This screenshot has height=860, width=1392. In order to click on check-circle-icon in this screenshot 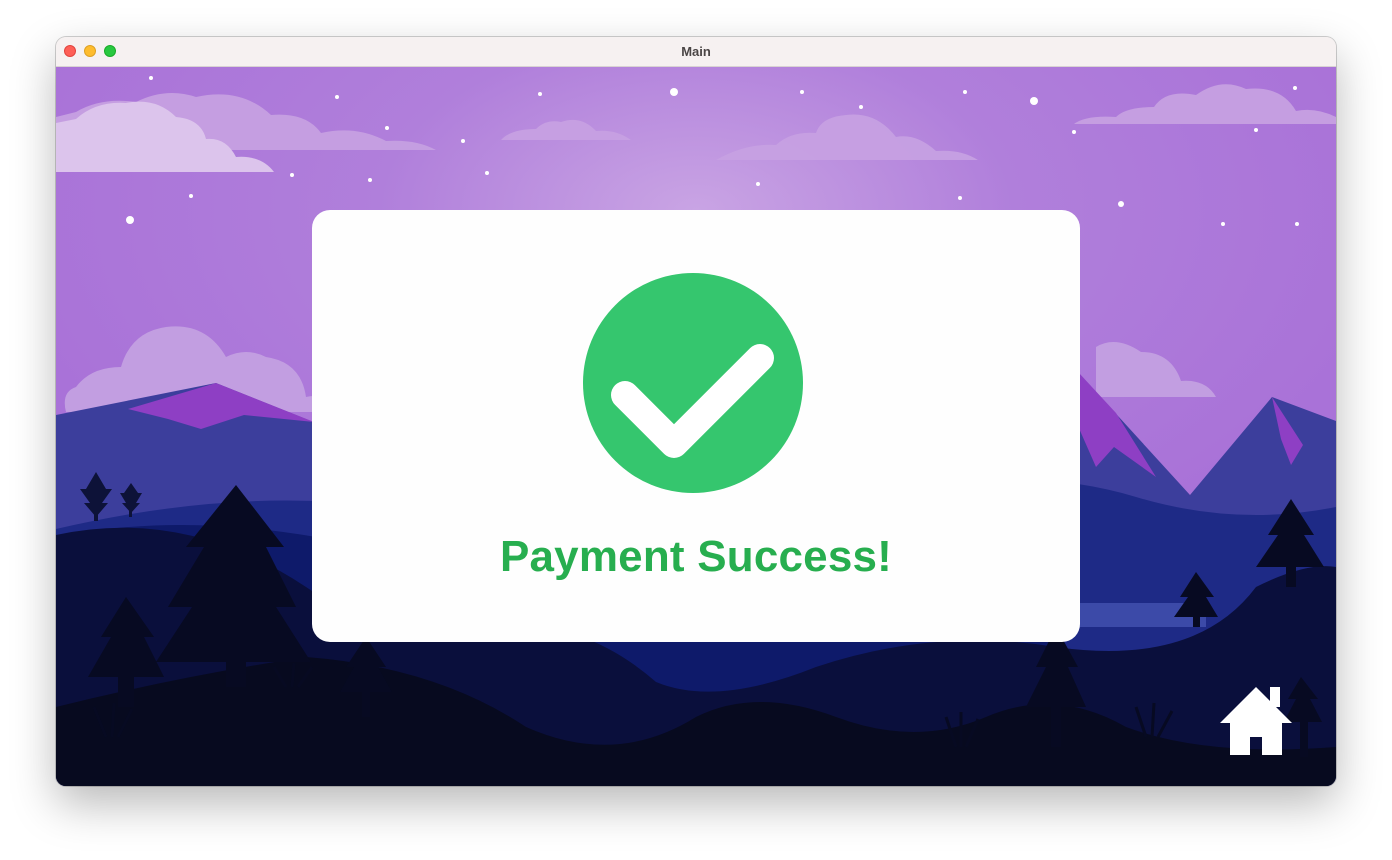, I will do `click(693, 383)`.